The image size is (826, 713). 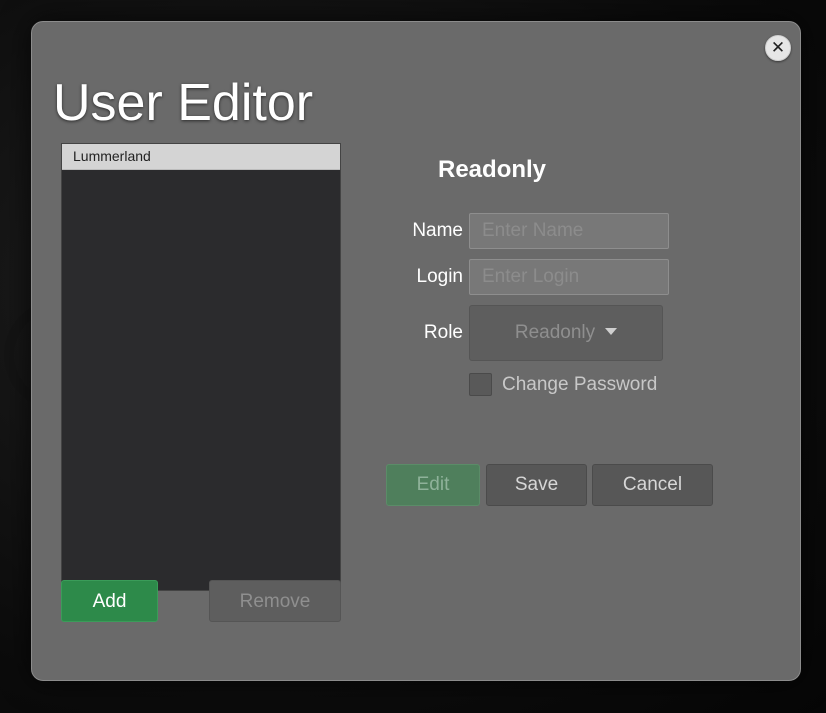 I want to click on caret-down-icon, so click(x=611, y=331).